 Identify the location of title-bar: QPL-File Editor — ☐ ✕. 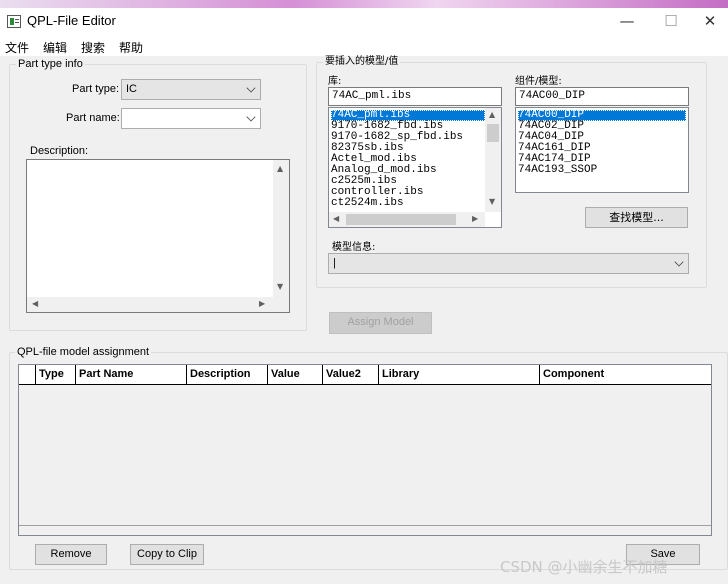
(364, 22).